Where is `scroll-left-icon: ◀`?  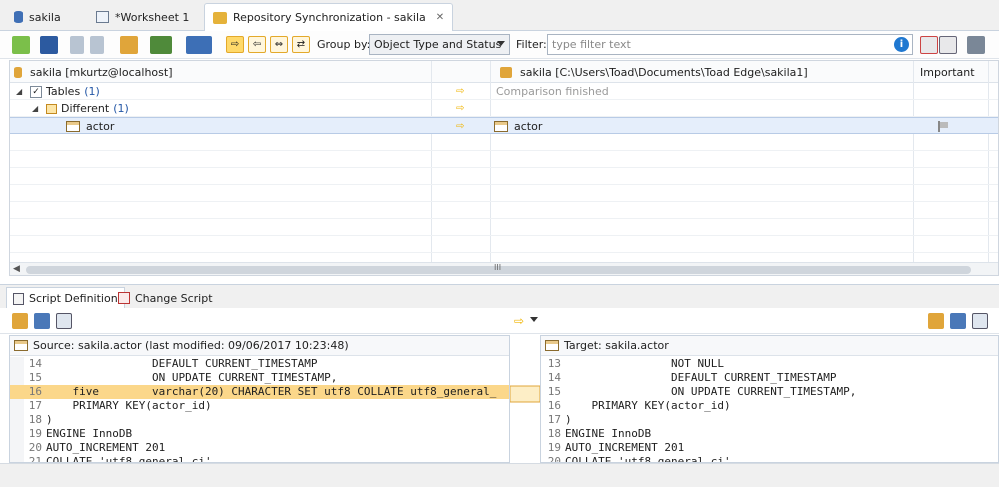 scroll-left-icon: ◀ is located at coordinates (16, 269).